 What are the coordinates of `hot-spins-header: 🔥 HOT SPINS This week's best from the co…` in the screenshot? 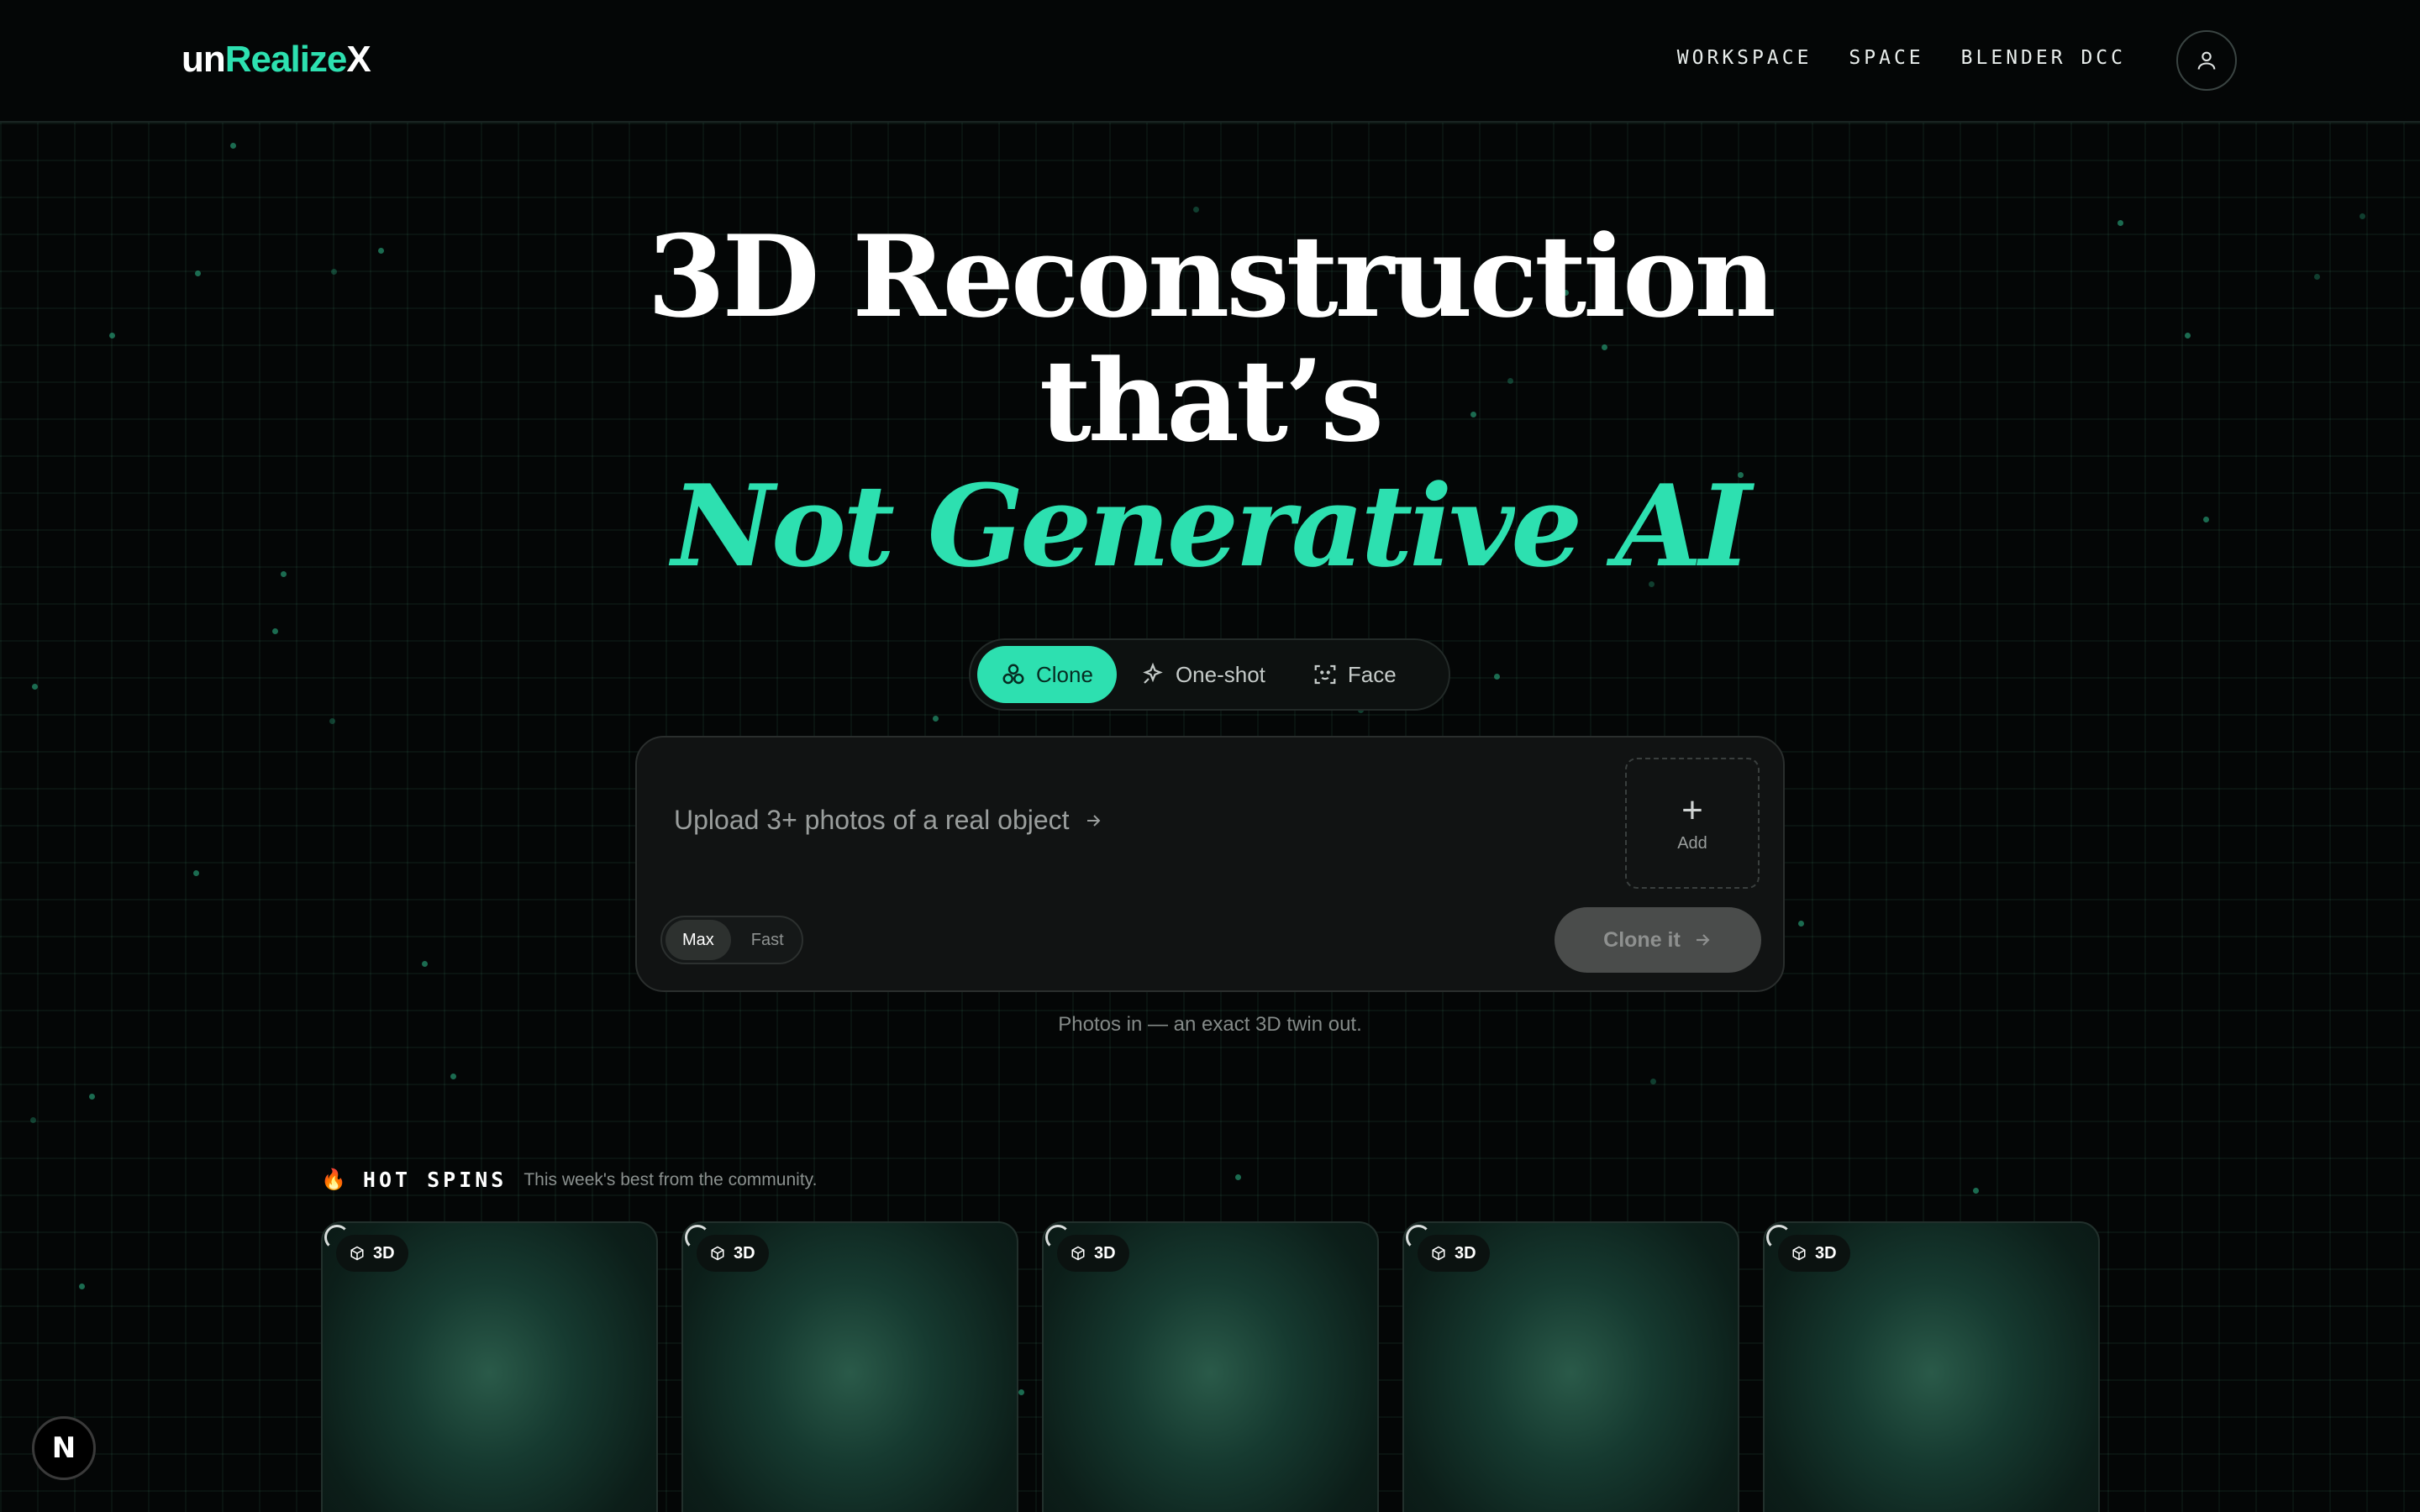 It's located at (569, 1180).